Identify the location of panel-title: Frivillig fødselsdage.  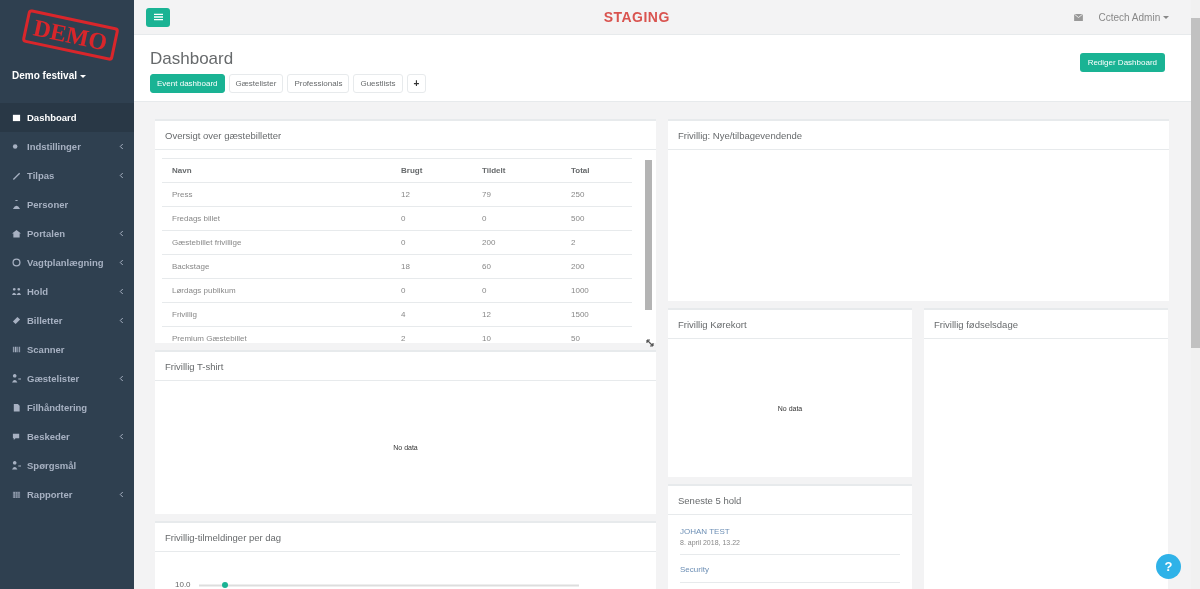
(1046, 324).